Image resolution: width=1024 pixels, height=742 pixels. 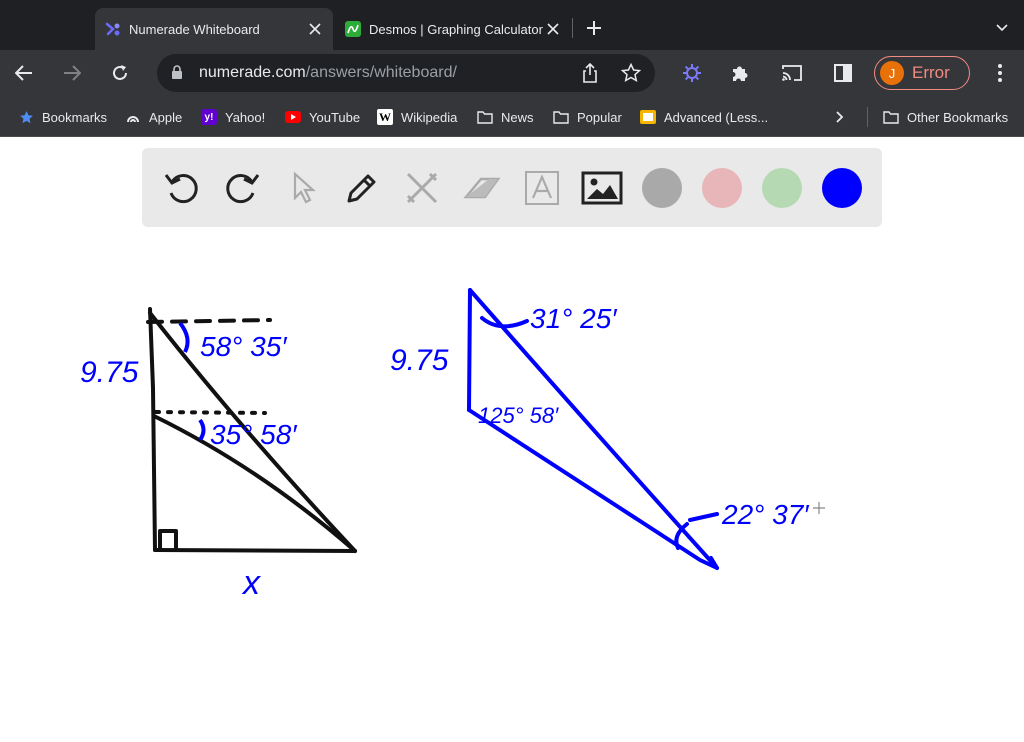 What do you see at coordinates (518, 415) in the screenshot?
I see `obtuse-angle-label: 125° 58′` at bounding box center [518, 415].